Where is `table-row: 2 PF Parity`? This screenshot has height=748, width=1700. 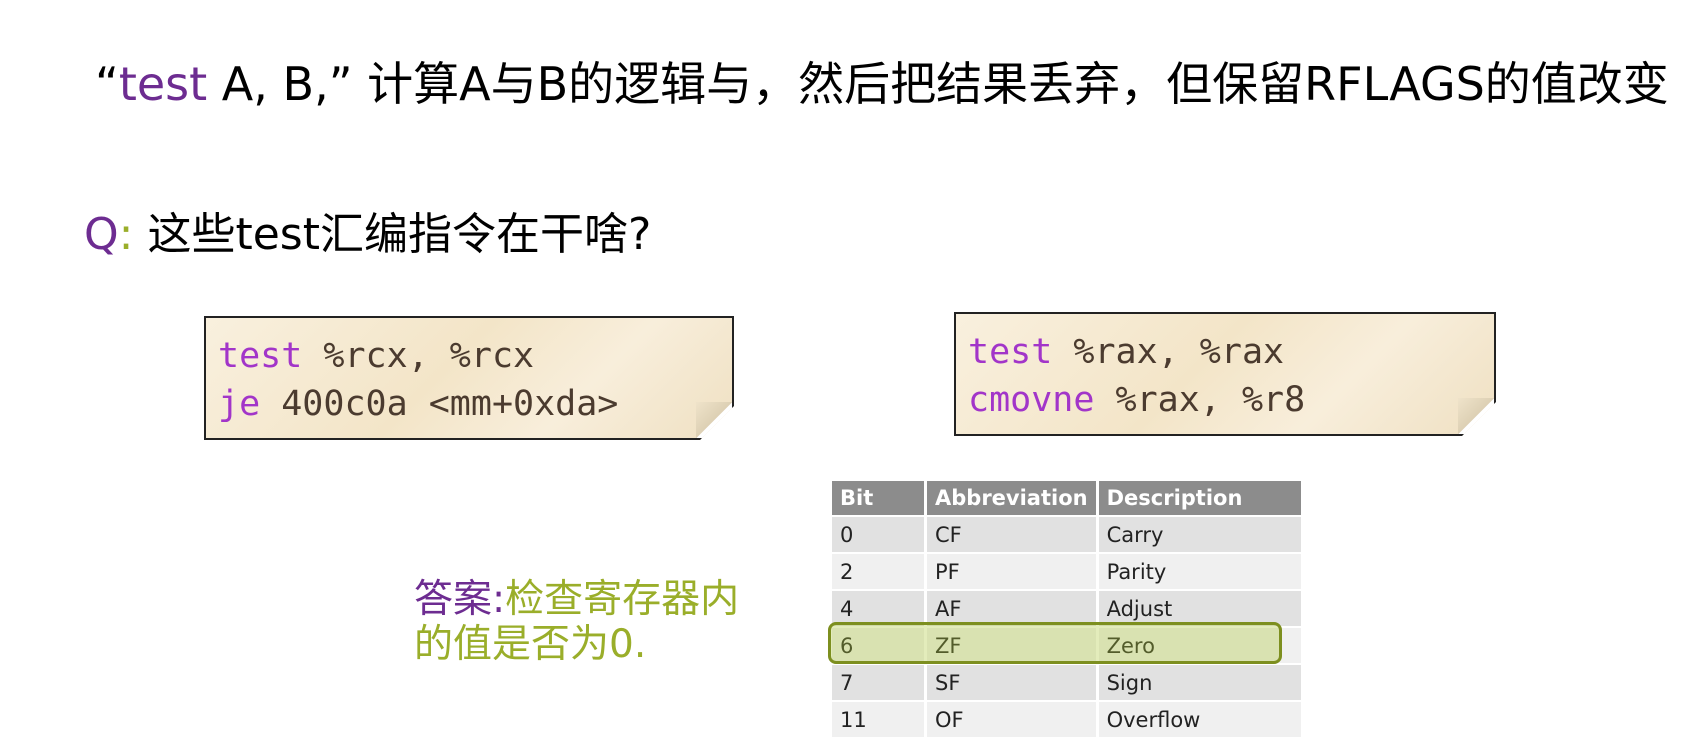 table-row: 2 PF Parity is located at coordinates (1068, 571).